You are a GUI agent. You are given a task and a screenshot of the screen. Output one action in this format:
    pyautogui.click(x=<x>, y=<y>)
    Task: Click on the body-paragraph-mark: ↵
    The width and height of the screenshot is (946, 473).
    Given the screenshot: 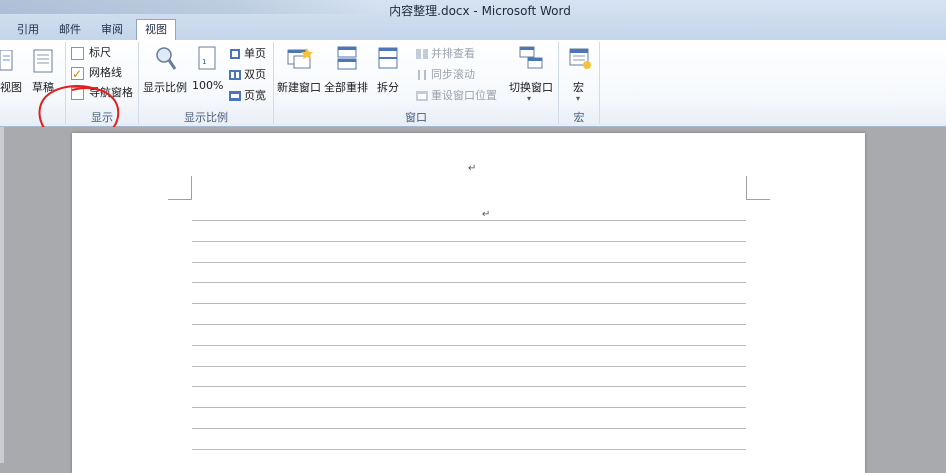 What is the action you would take?
    pyautogui.click(x=486, y=214)
    